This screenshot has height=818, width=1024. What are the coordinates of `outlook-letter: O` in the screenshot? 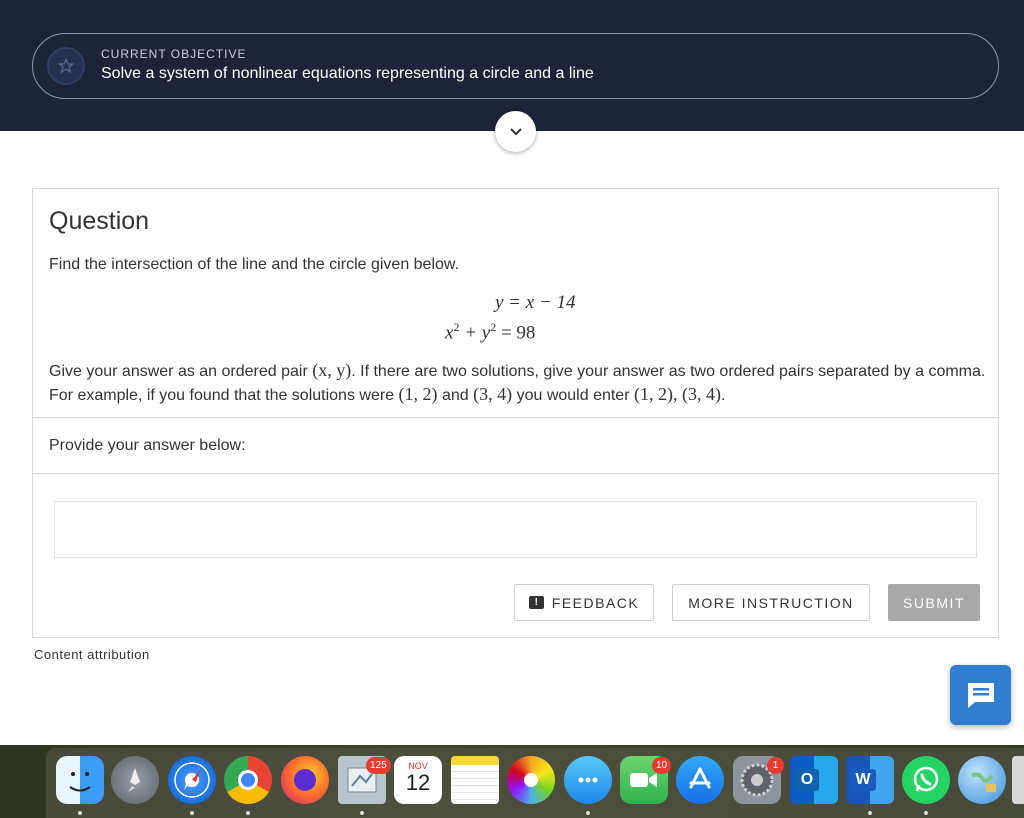 It's located at (807, 780).